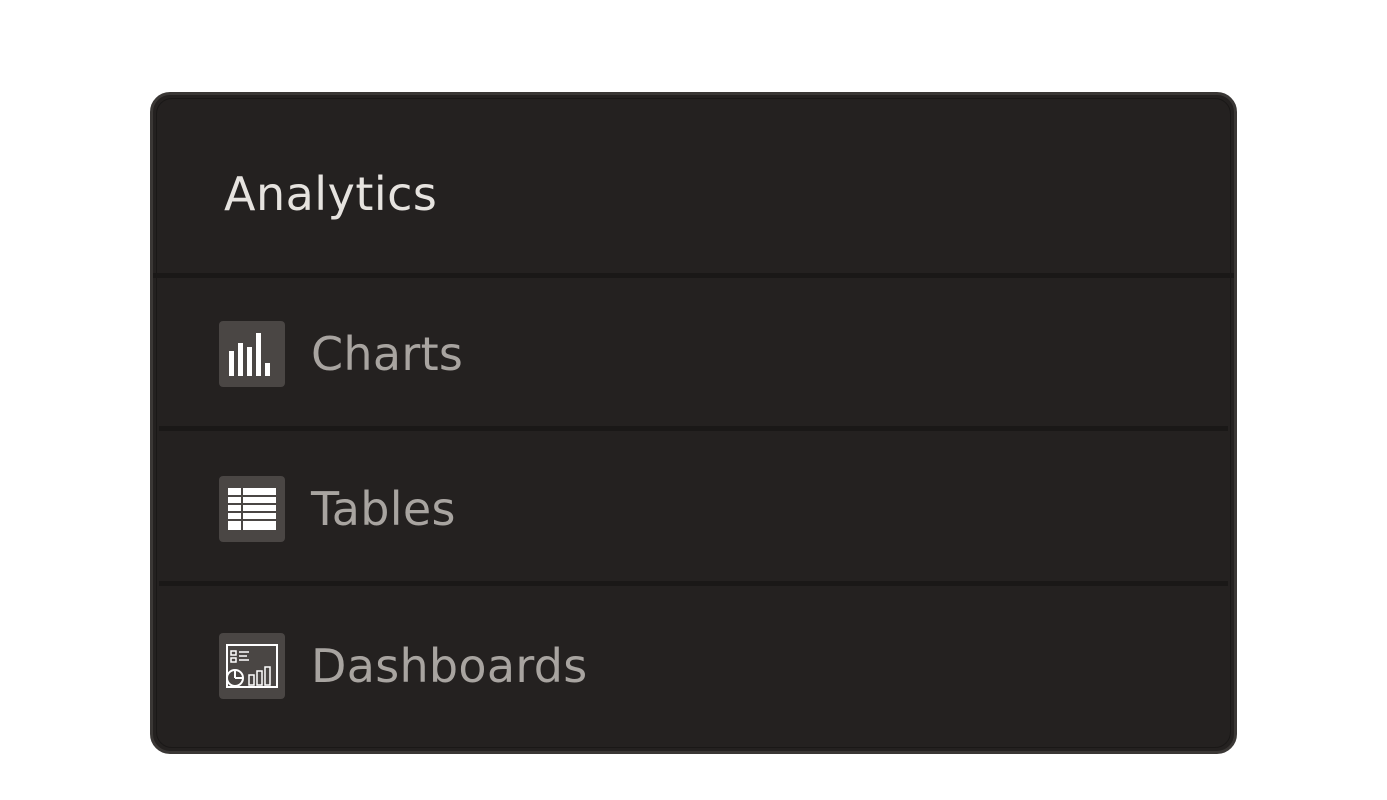  Describe the element at coordinates (693, 666) in the screenshot. I see `menu-item-dashboards: Dashboards` at that location.